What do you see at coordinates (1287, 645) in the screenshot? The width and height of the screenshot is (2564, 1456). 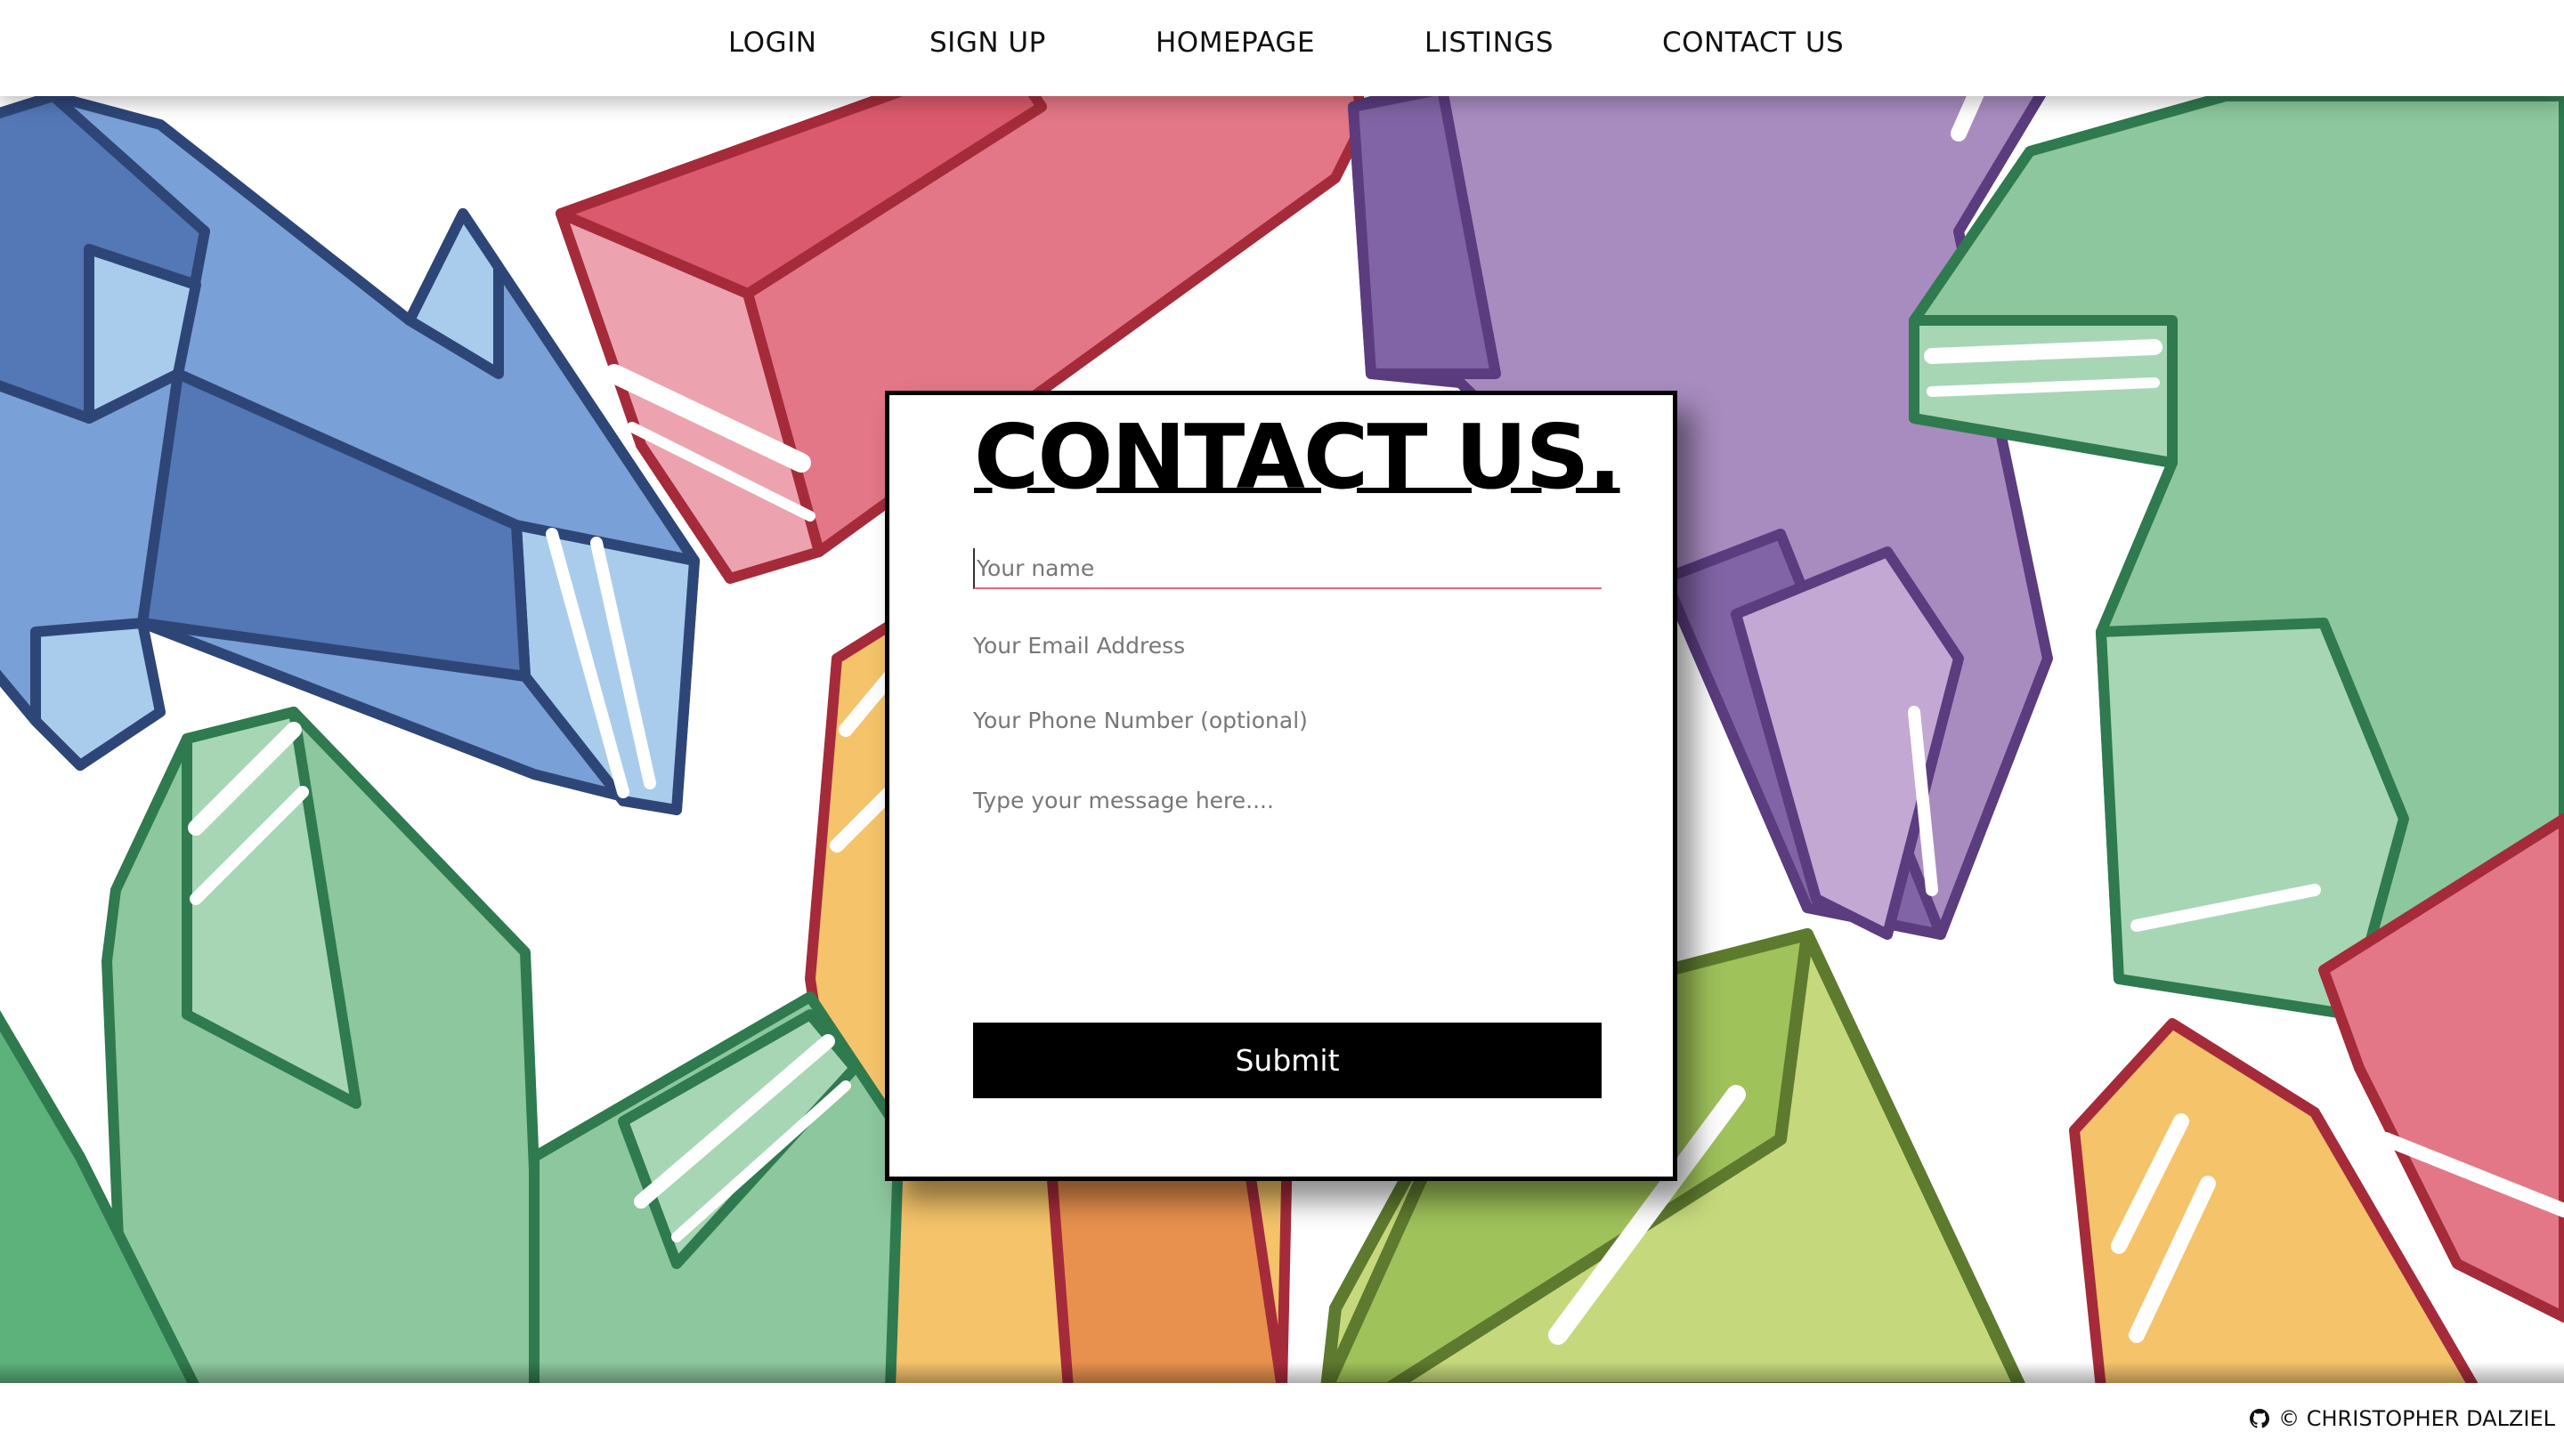 I see `email-input` at bounding box center [1287, 645].